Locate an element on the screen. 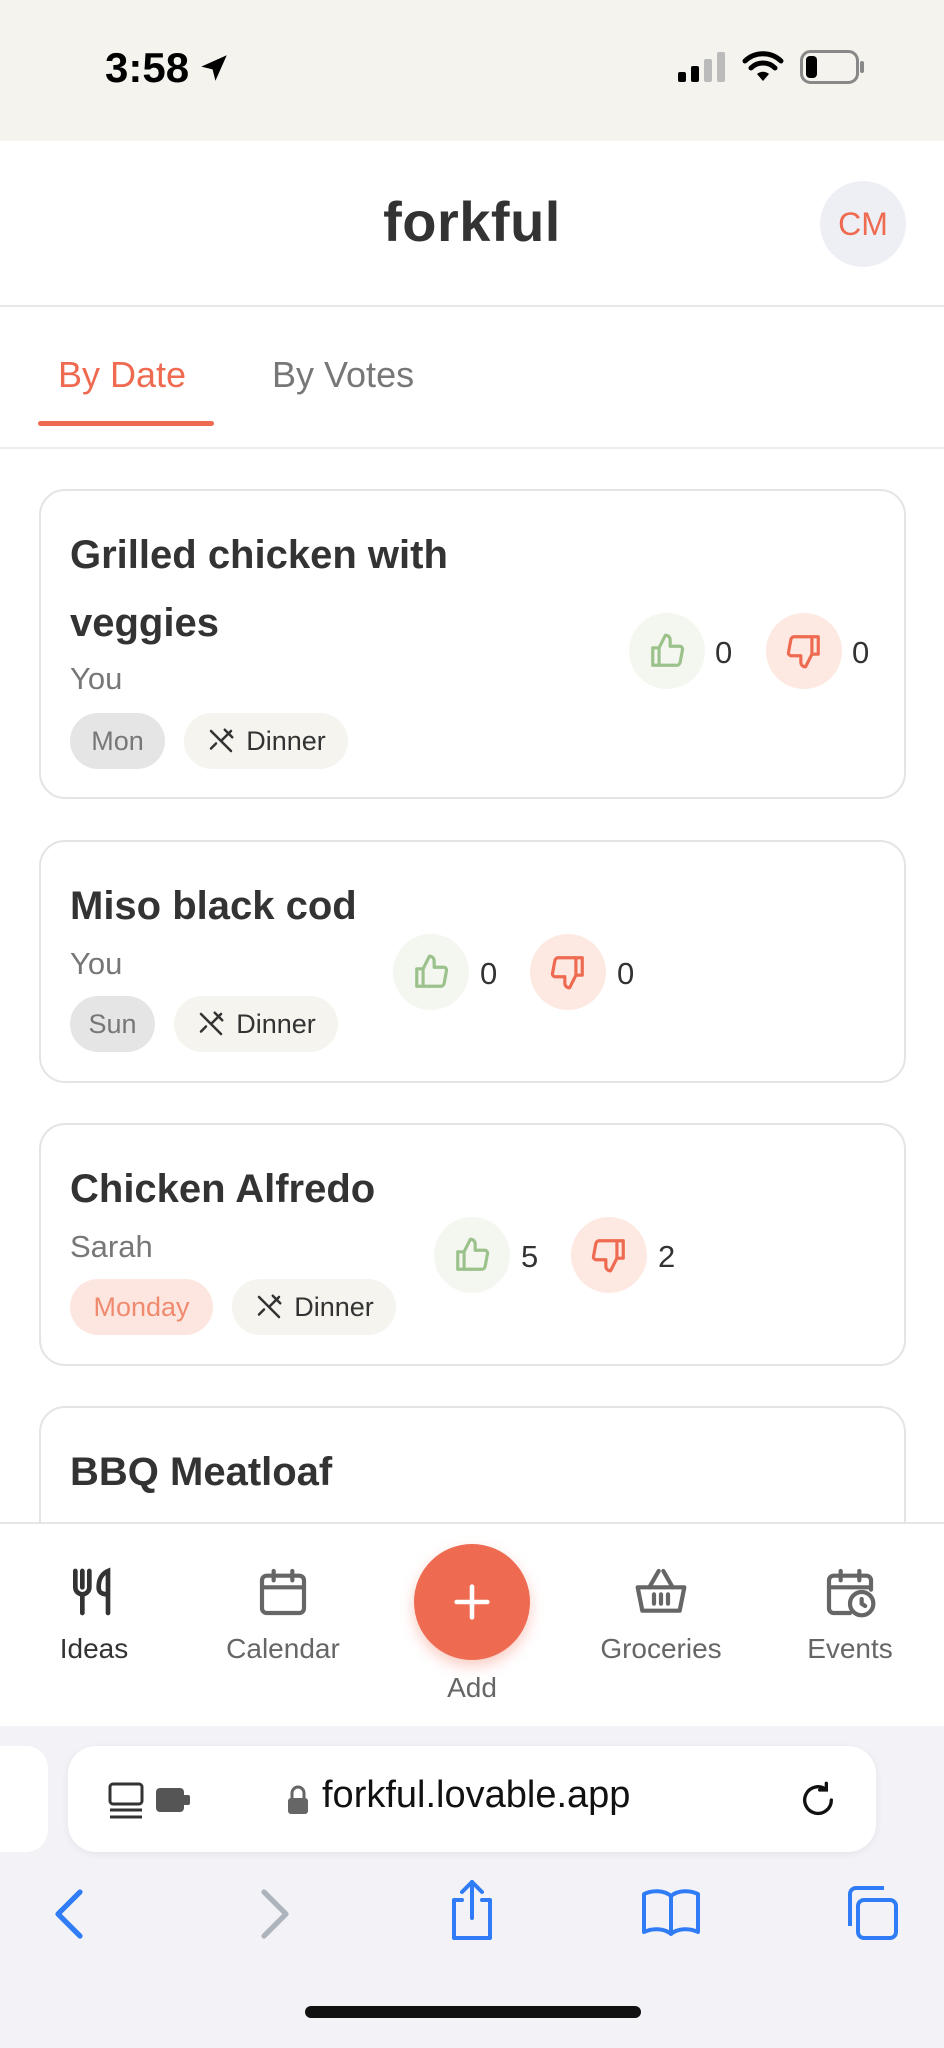 This screenshot has height=2048, width=944. tab-by-votes: By Votes is located at coordinates (343, 375).